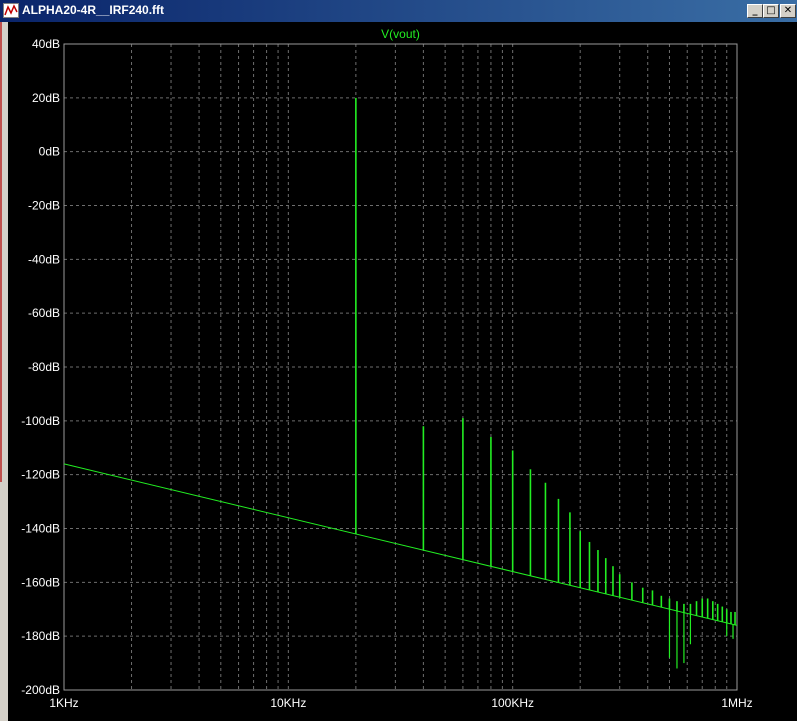 This screenshot has width=797, height=721. What do you see at coordinates (755, 11) in the screenshot?
I see `minimize-button: _` at bounding box center [755, 11].